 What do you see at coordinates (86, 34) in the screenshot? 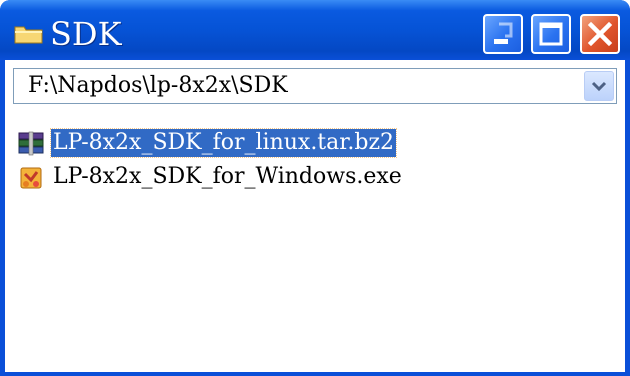
I see `window-title: SDK` at bounding box center [86, 34].